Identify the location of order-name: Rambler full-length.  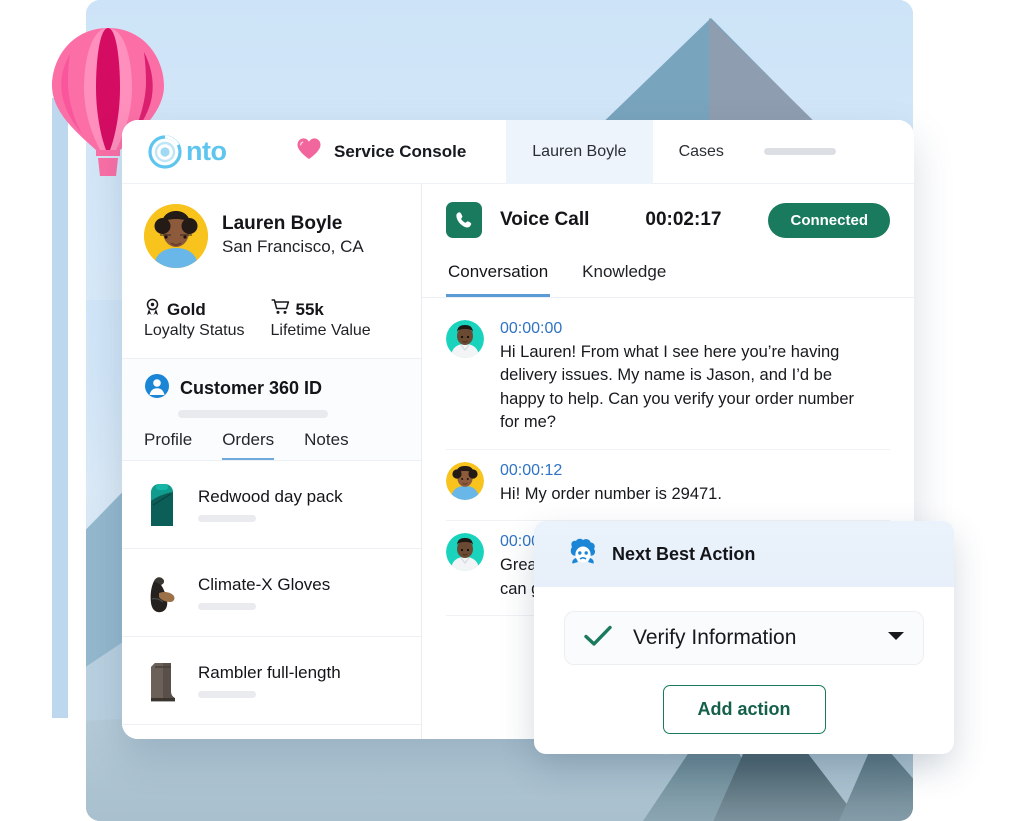
(269, 672).